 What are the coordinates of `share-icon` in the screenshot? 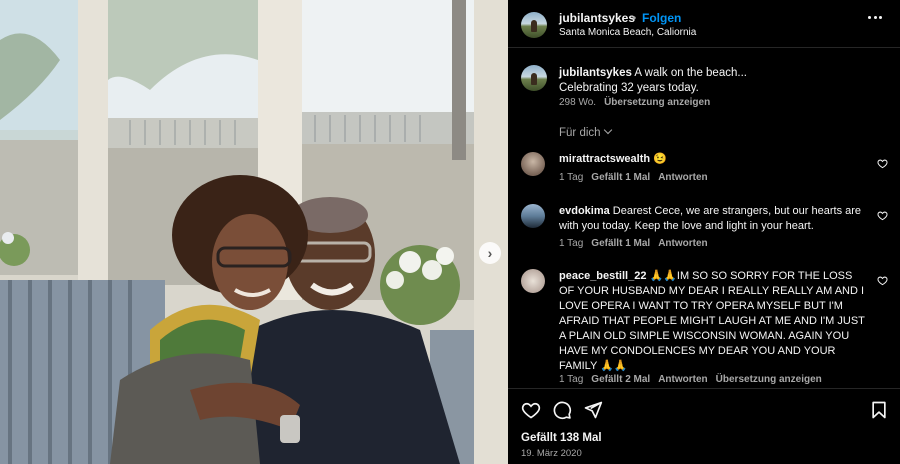 It's located at (593, 410).